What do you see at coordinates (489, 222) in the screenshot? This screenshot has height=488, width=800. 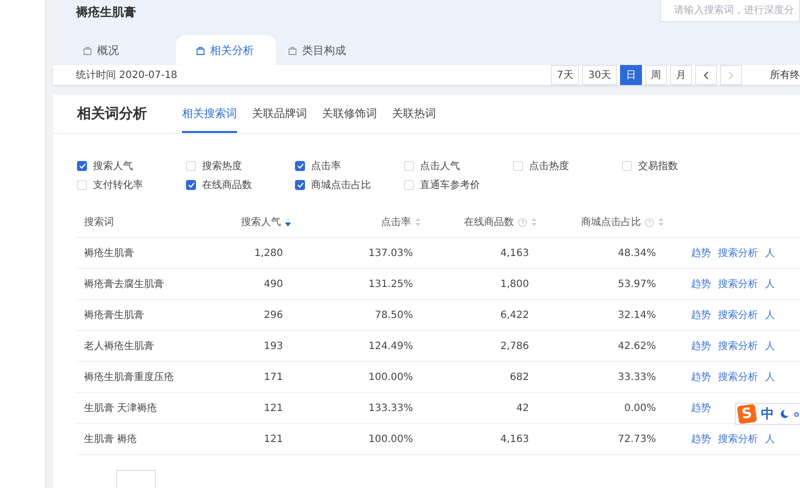 I see `column-header: 在线商品数` at bounding box center [489, 222].